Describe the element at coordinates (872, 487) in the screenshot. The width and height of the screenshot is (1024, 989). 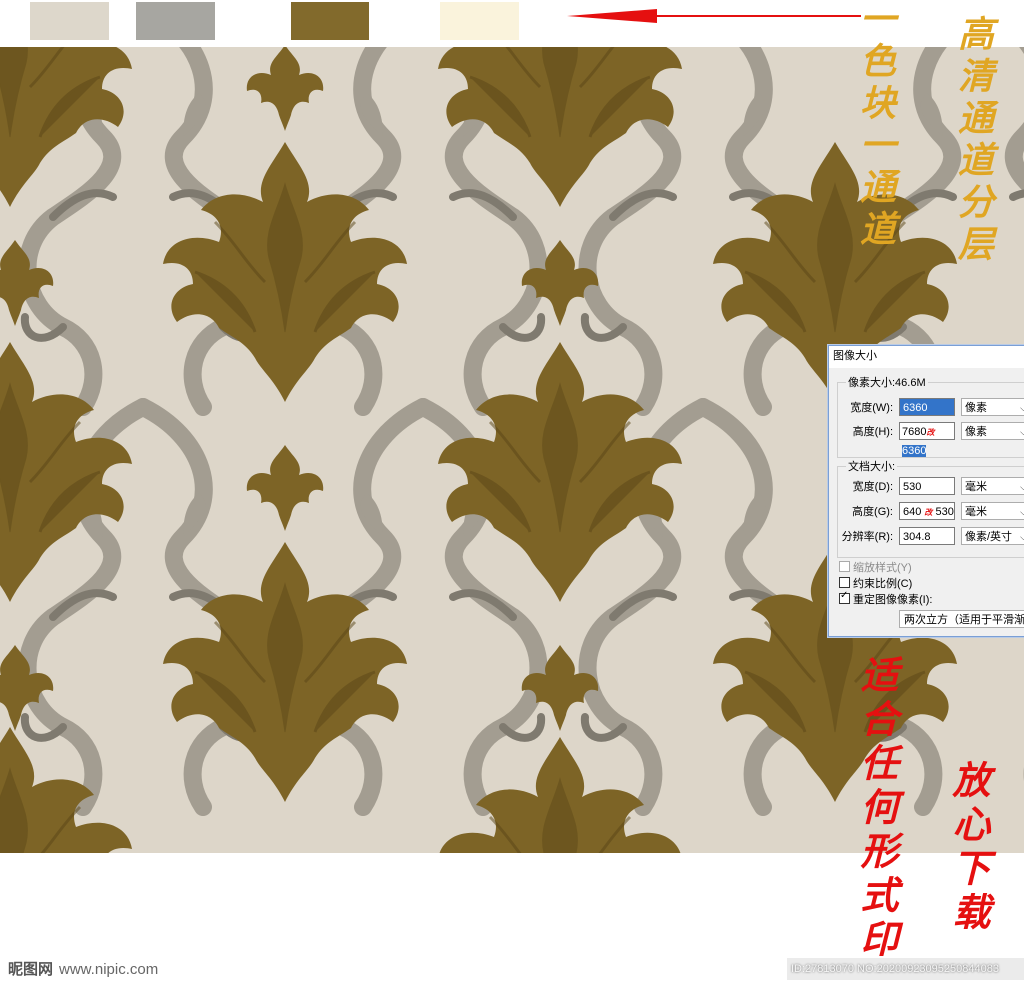
I see `doc-width-label: 宽度(D):` at that location.